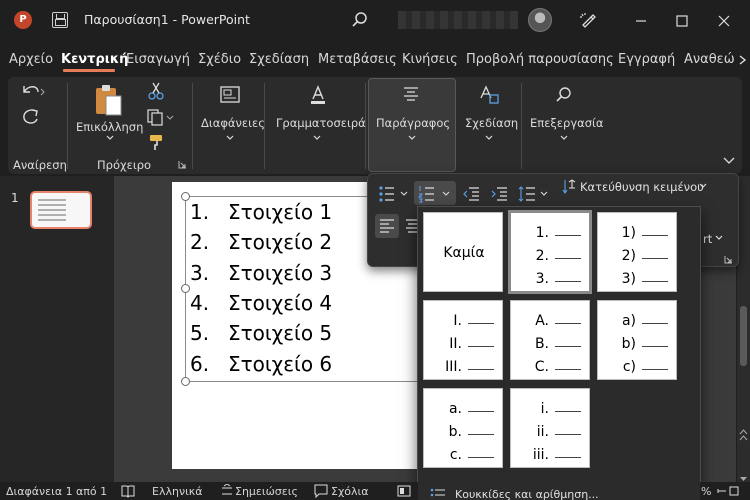 The width and height of the screenshot is (750, 500). Describe the element at coordinates (61, 210) in the screenshot. I see `slide-thumbnail` at that location.